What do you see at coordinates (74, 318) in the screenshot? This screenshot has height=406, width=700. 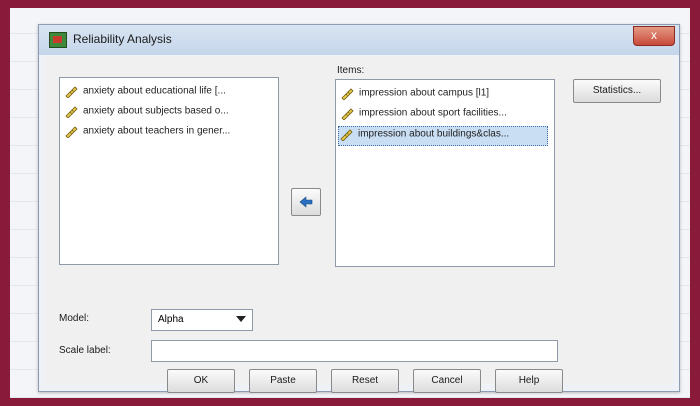 I see `model-label: Model:` at bounding box center [74, 318].